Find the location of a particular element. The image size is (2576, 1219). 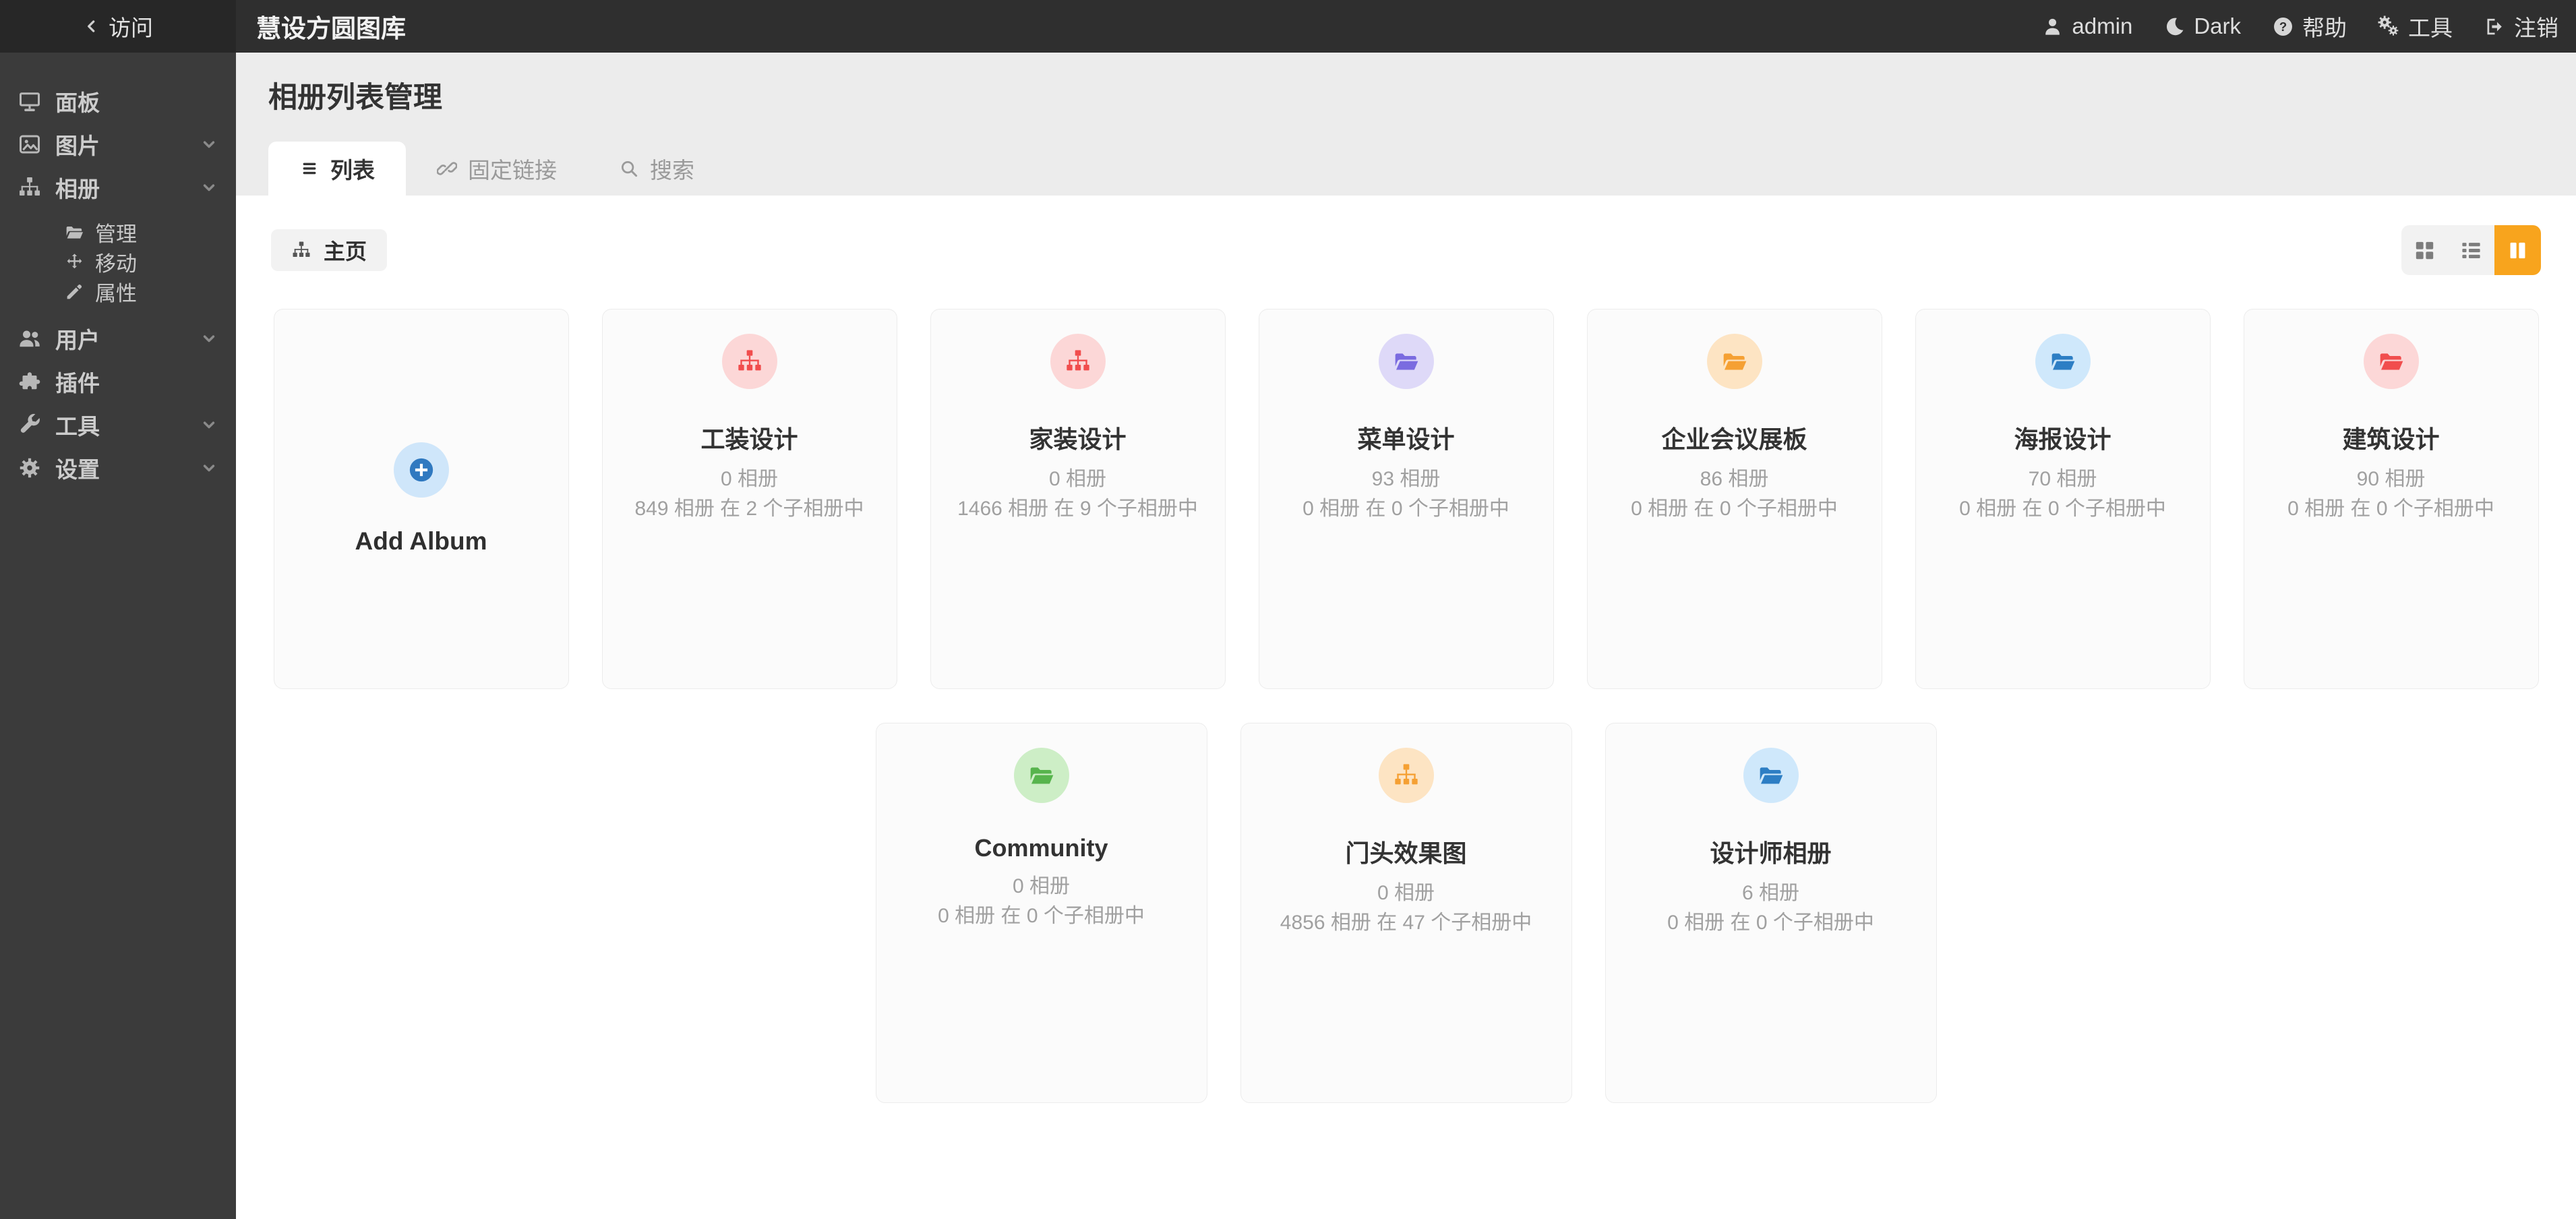

topbar-help-button: 帮助 is located at coordinates (2309, 26).